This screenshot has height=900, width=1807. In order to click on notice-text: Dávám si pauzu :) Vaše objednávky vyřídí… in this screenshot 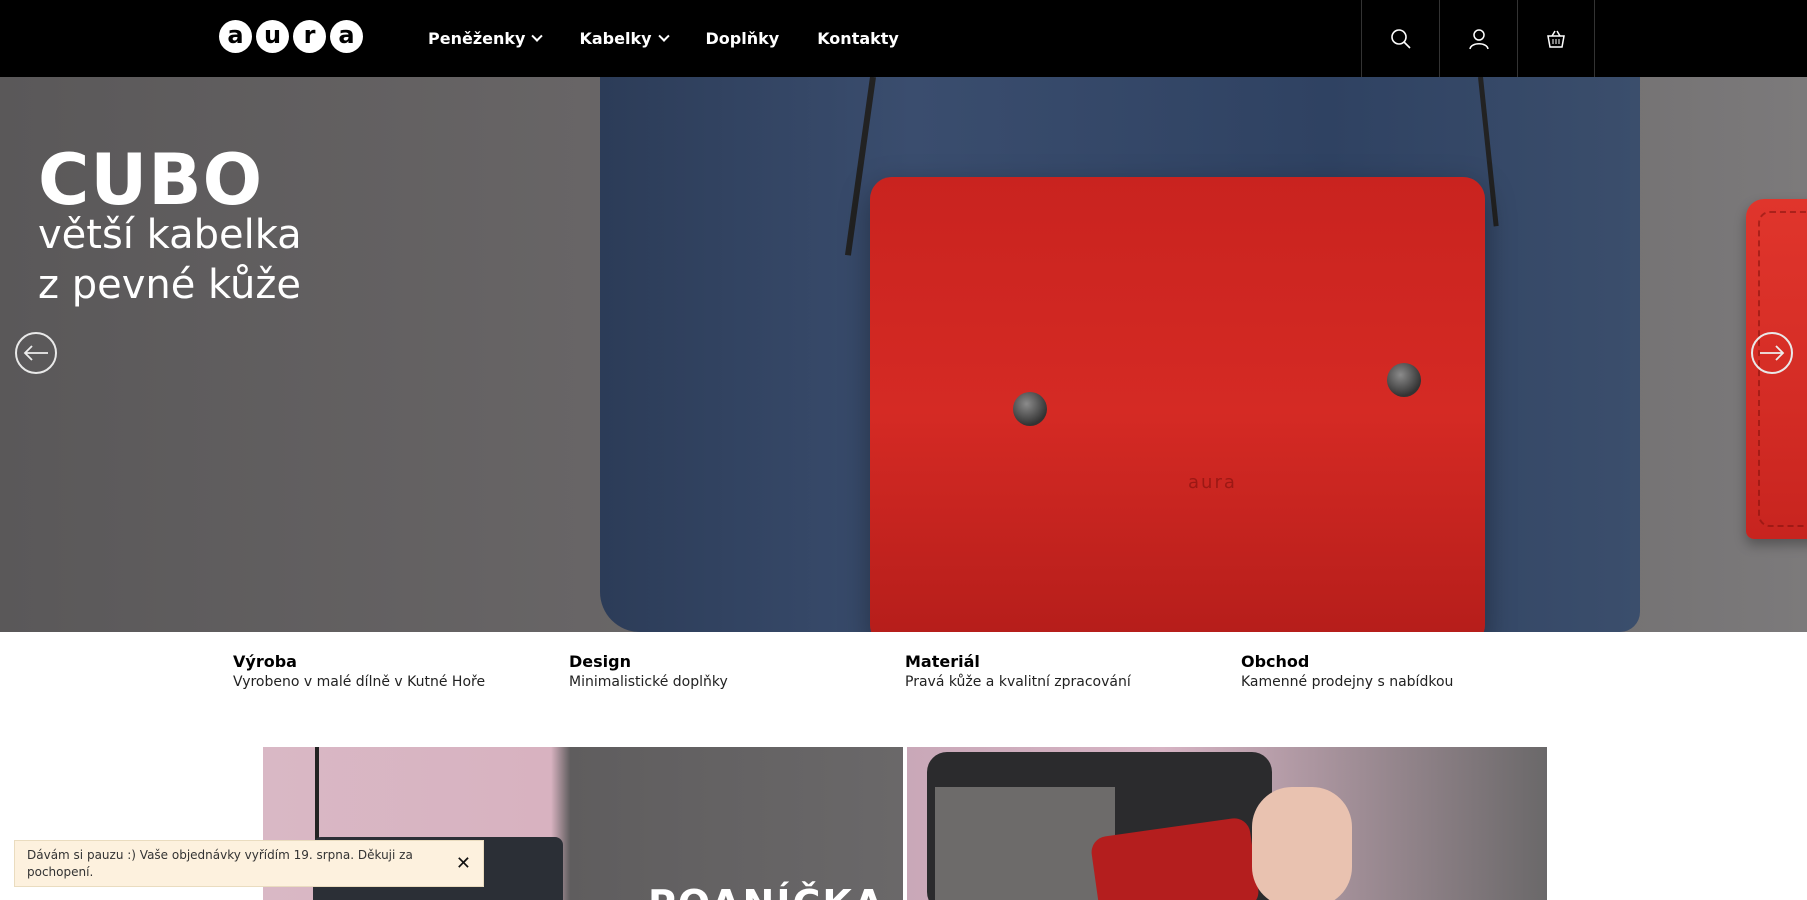, I will do `click(220, 863)`.